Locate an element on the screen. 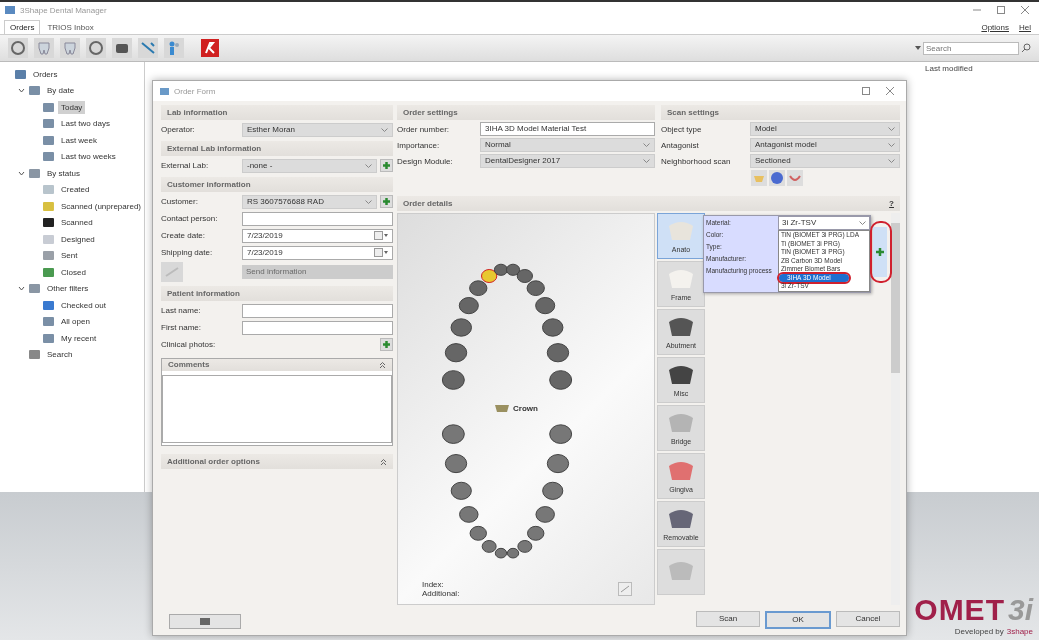 The image size is (1039, 640). section-title: Order settings is located at coordinates (430, 112).